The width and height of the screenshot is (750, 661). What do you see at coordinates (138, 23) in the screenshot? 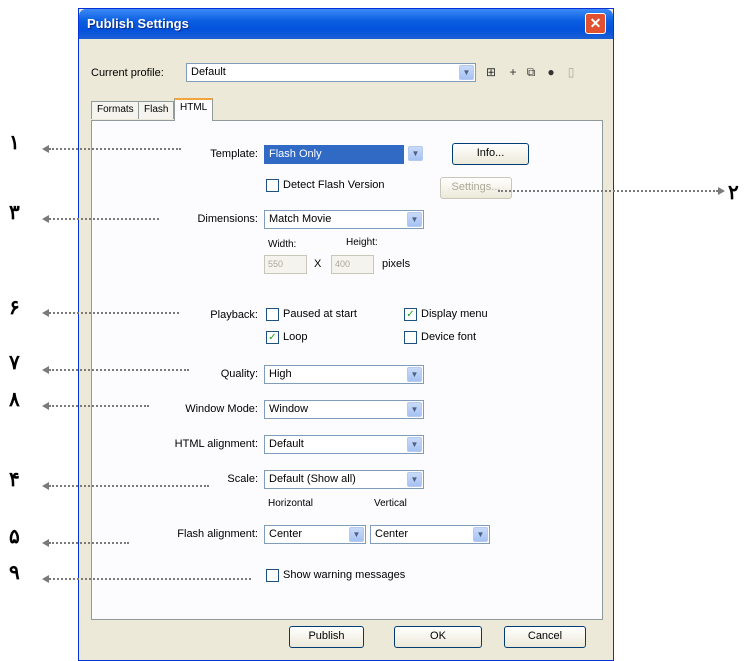
I see `window-title: Publish Settings` at bounding box center [138, 23].